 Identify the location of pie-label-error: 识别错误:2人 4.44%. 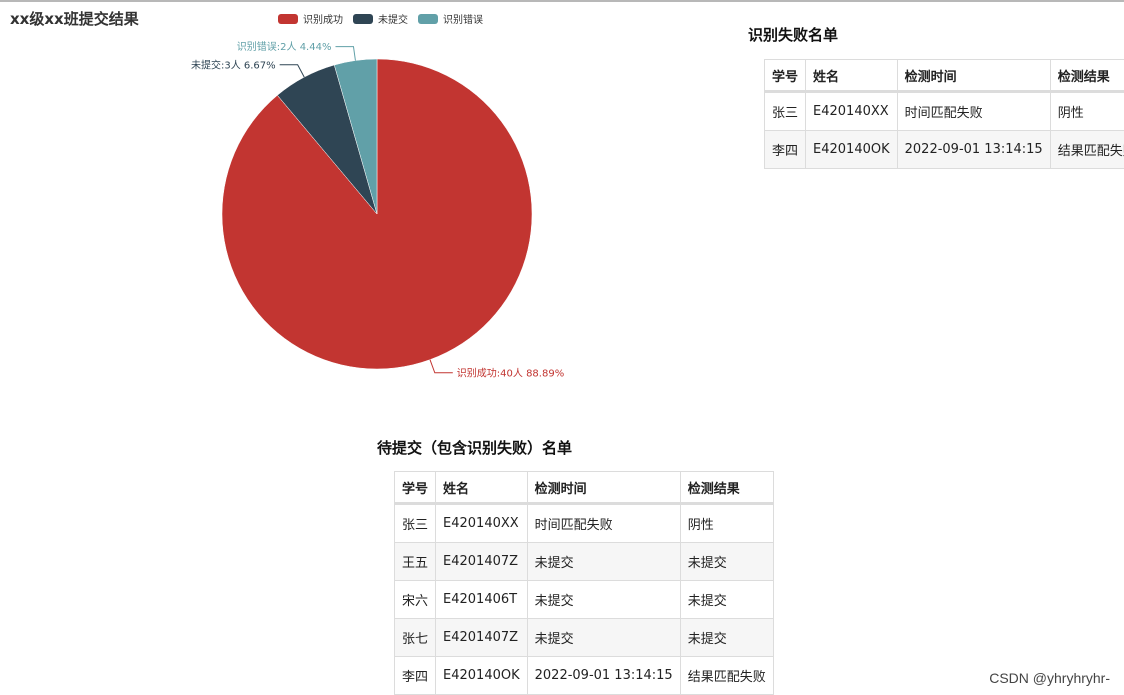
(284, 46).